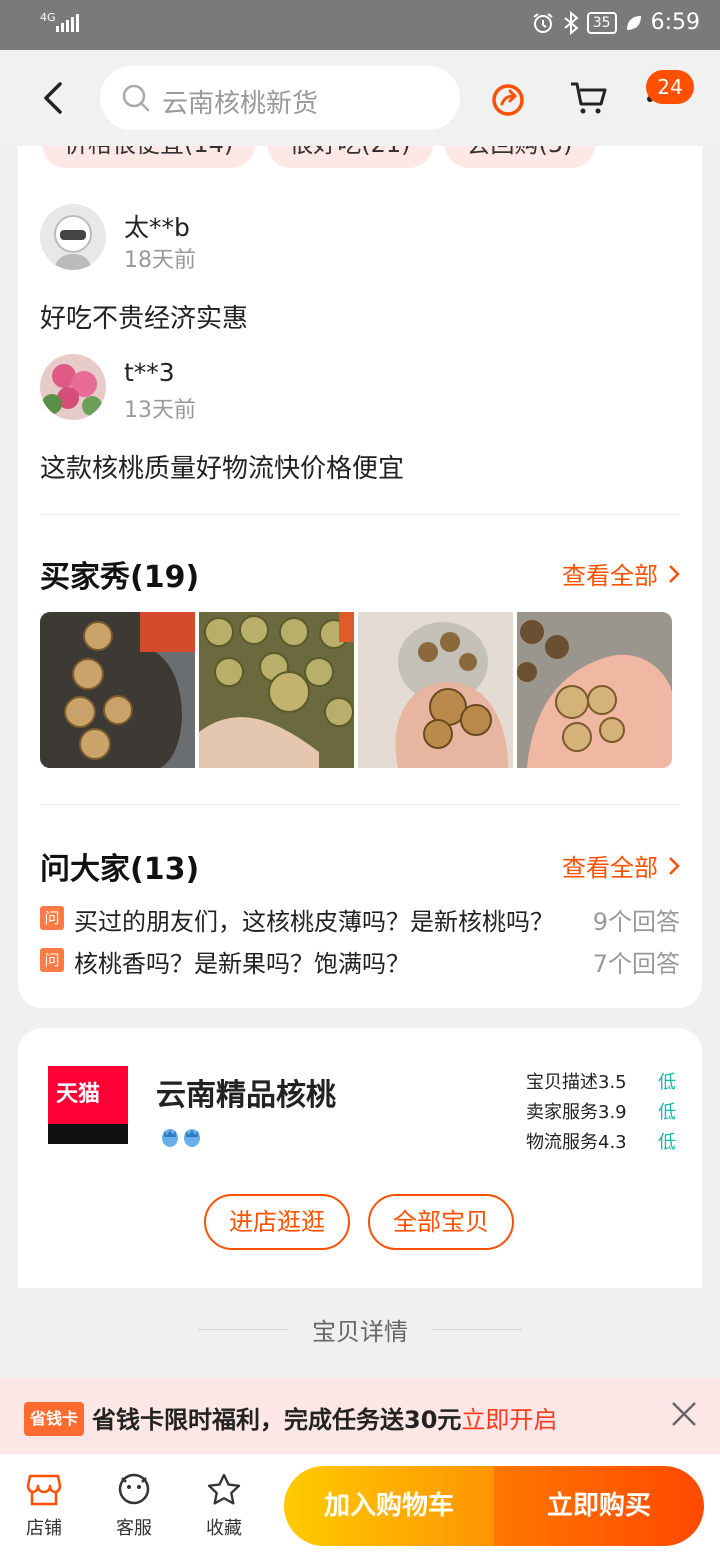  Describe the element at coordinates (44, 1490) in the screenshot. I see `store-icon` at that location.